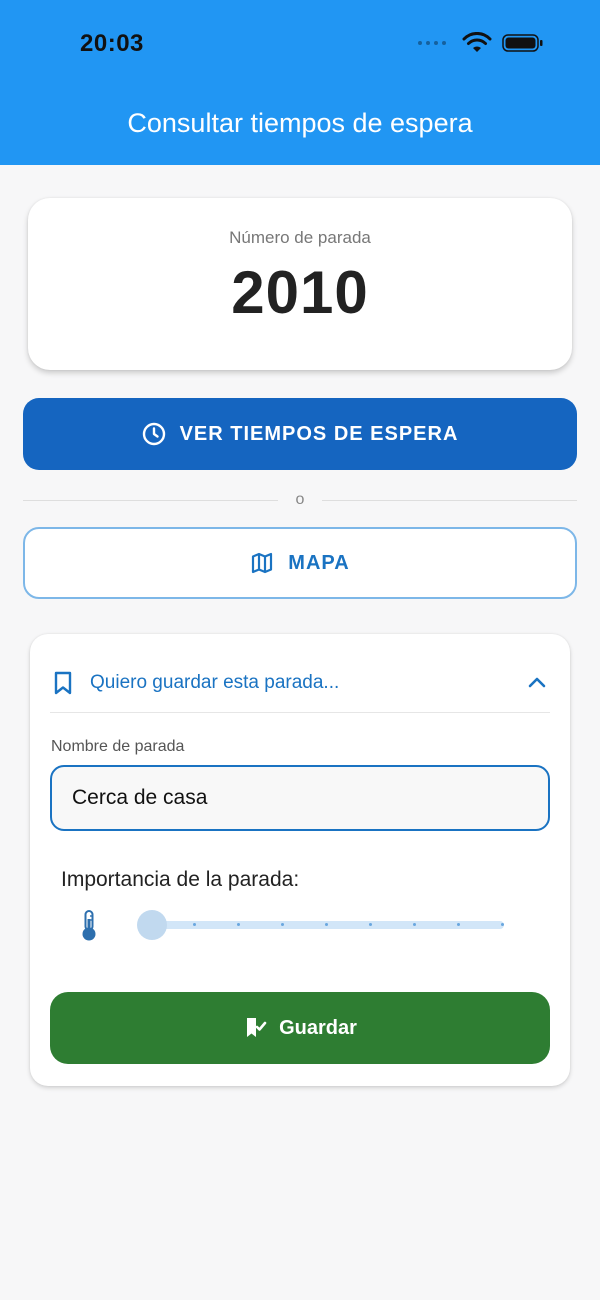 This screenshot has height=1300, width=600. Describe the element at coordinates (432, 43) in the screenshot. I see `signal-icon` at that location.